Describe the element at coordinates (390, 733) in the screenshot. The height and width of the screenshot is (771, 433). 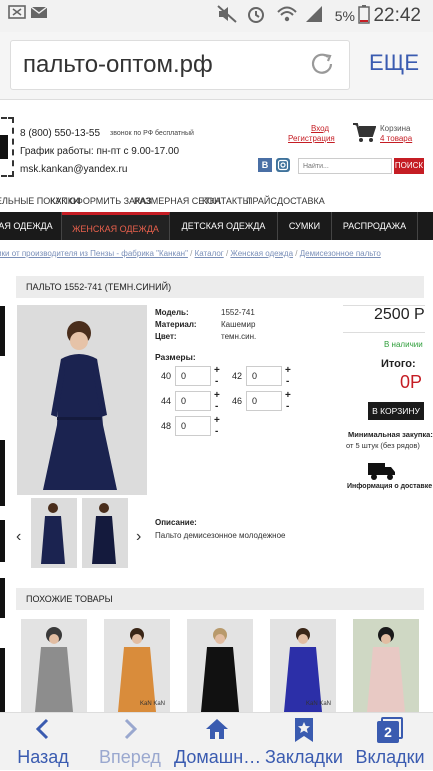
I see `tabs-icon: 2` at that location.